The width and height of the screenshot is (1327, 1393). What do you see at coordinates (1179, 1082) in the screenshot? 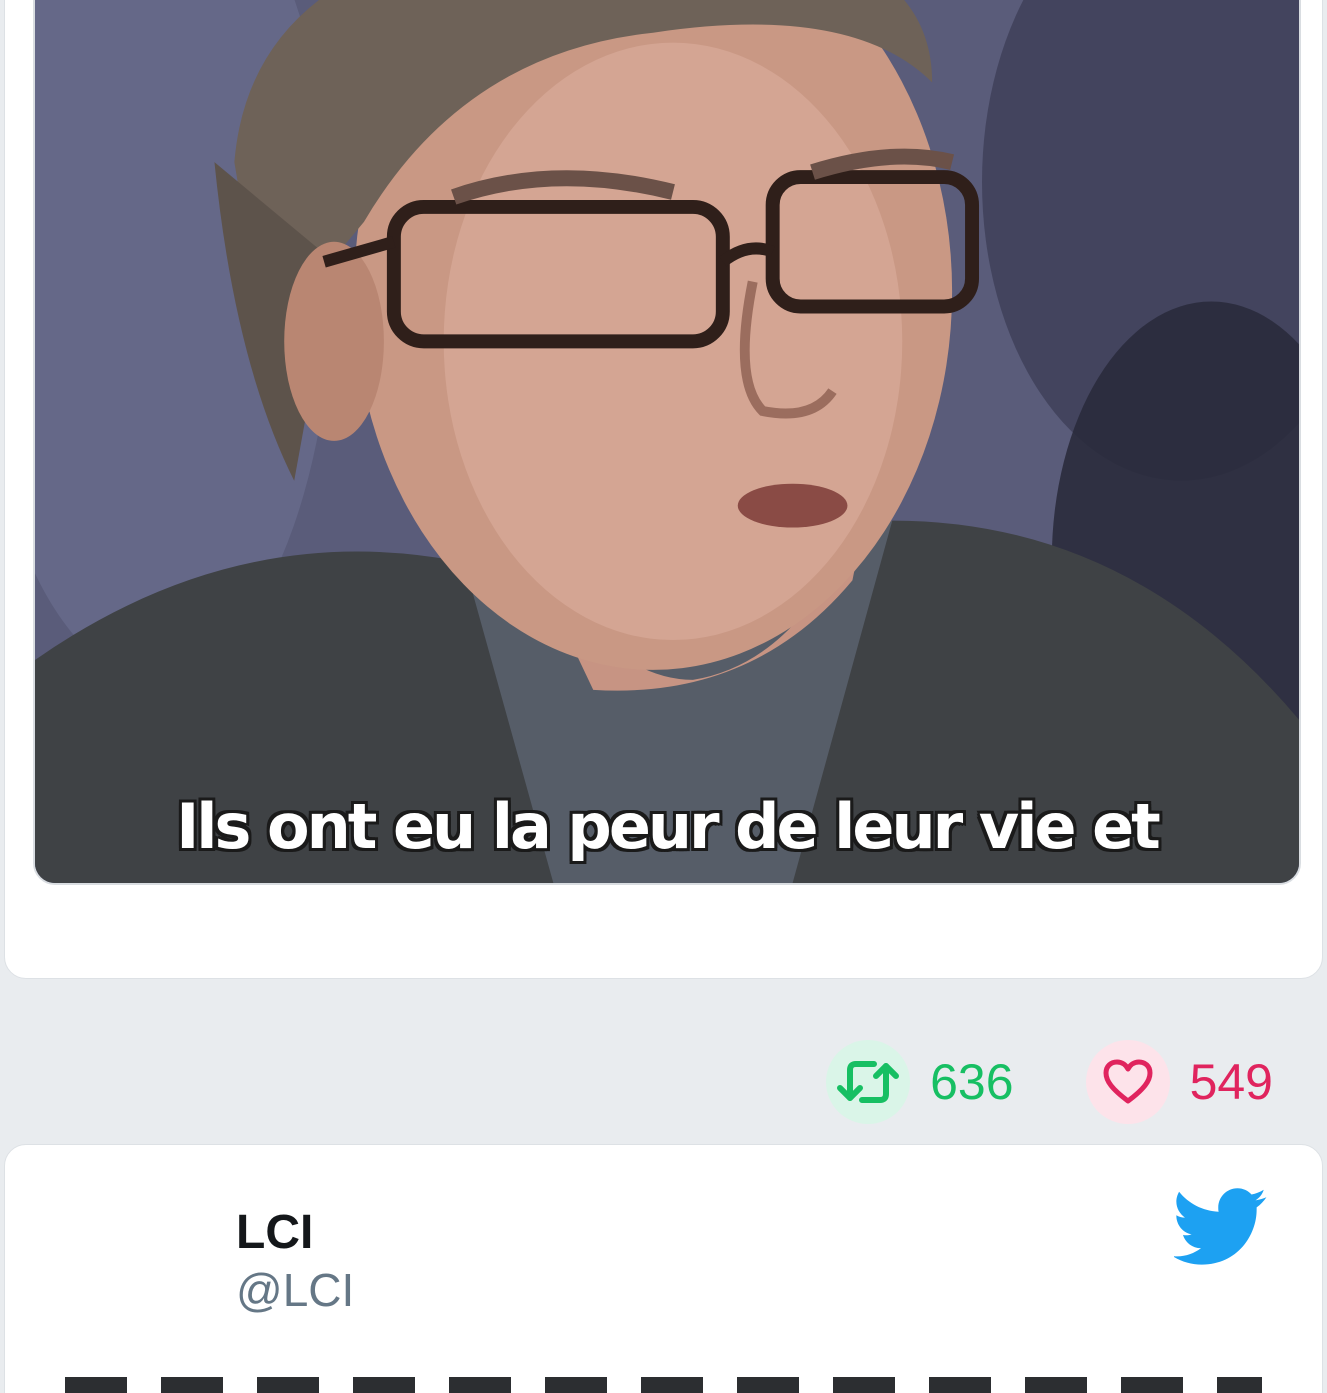
I see `like-button: 549` at bounding box center [1179, 1082].